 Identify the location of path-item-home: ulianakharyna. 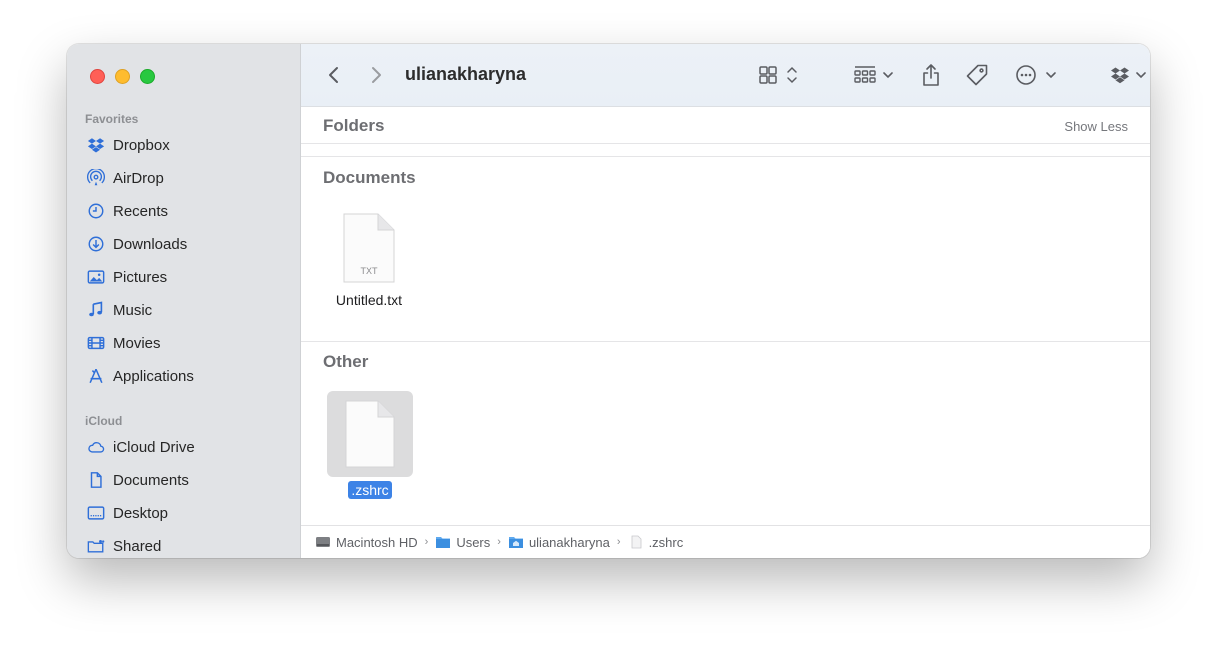
(559, 542).